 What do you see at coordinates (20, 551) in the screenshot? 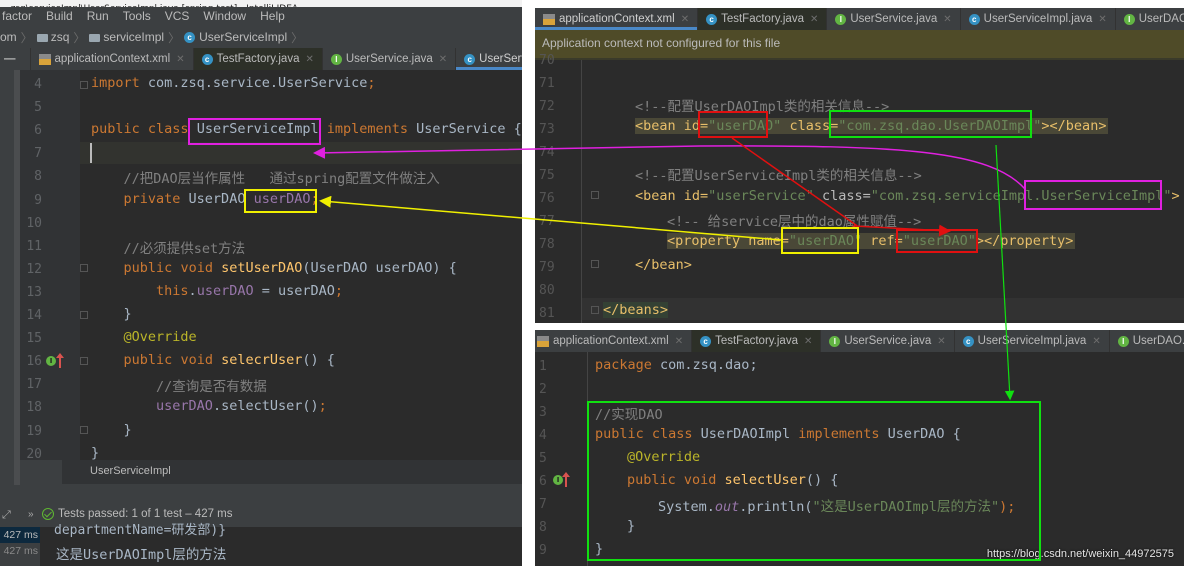
I see `test-duration: 427 ms` at bounding box center [20, 551].